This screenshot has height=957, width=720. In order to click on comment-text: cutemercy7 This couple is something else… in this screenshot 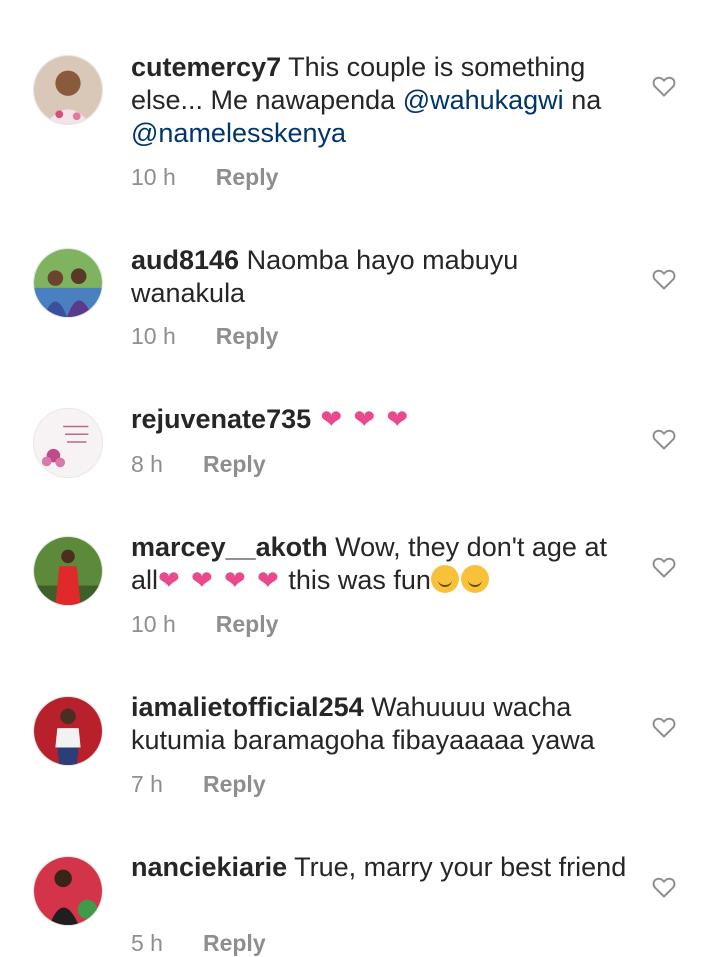, I will do `click(381, 100)`.